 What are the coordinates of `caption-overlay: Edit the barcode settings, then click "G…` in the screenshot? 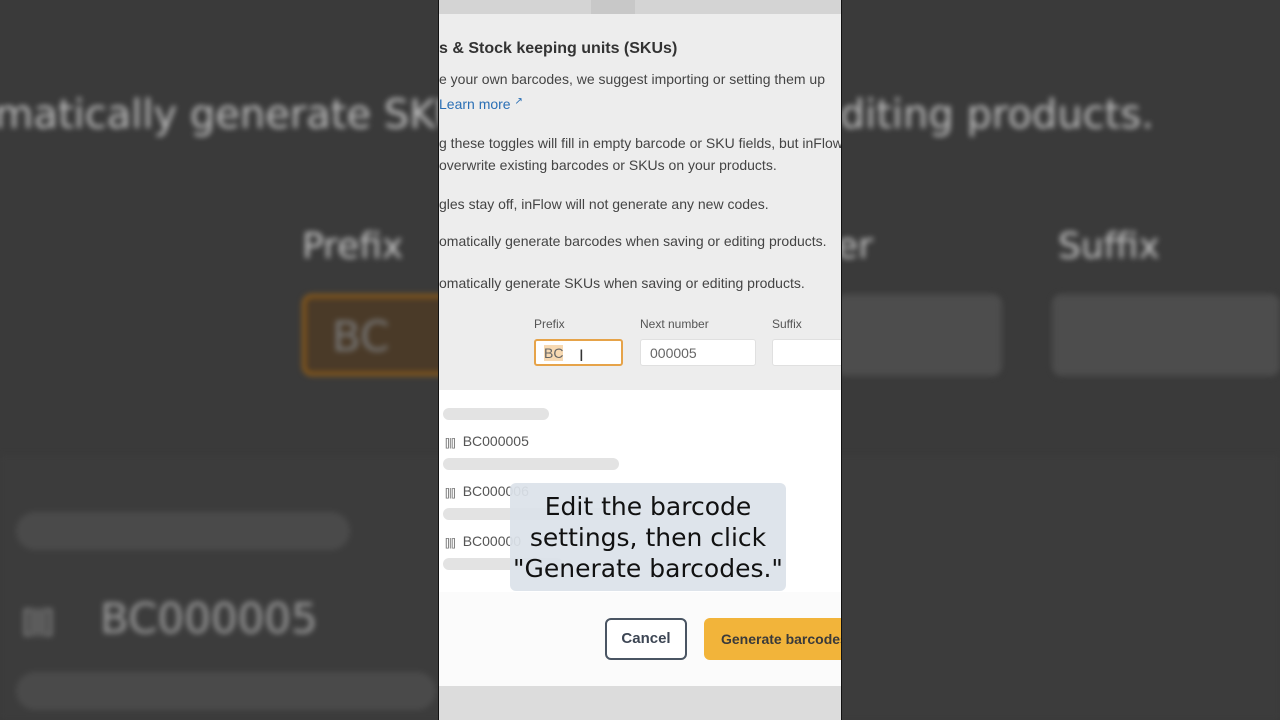 It's located at (648, 537).